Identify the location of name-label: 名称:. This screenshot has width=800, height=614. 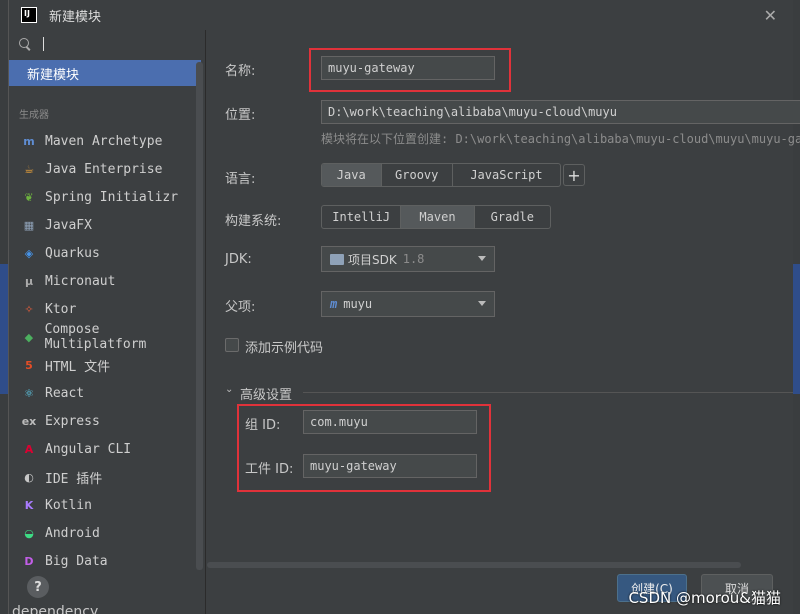
(240, 71).